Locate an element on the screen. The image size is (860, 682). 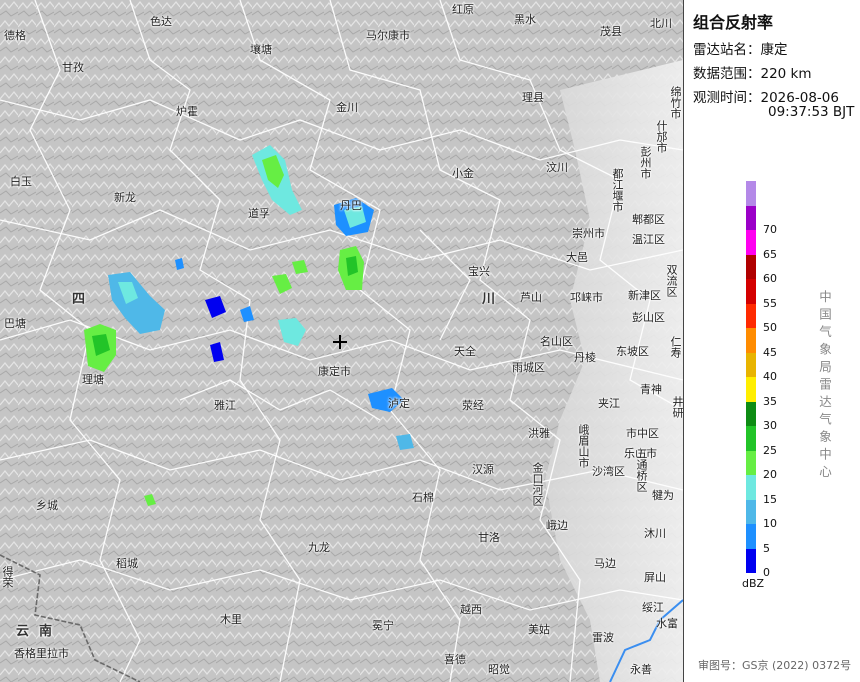
province-label: 川 is located at coordinates (494, 299).